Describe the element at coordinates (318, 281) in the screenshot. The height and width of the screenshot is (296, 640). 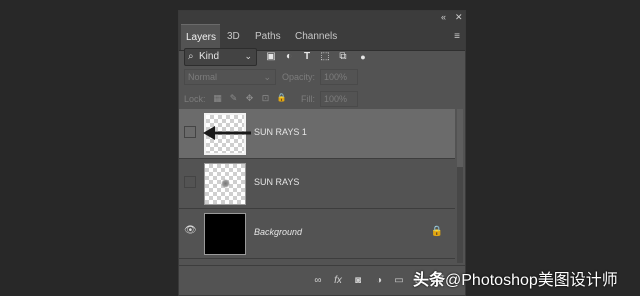
I see `link-layers-icon: ∞` at that location.